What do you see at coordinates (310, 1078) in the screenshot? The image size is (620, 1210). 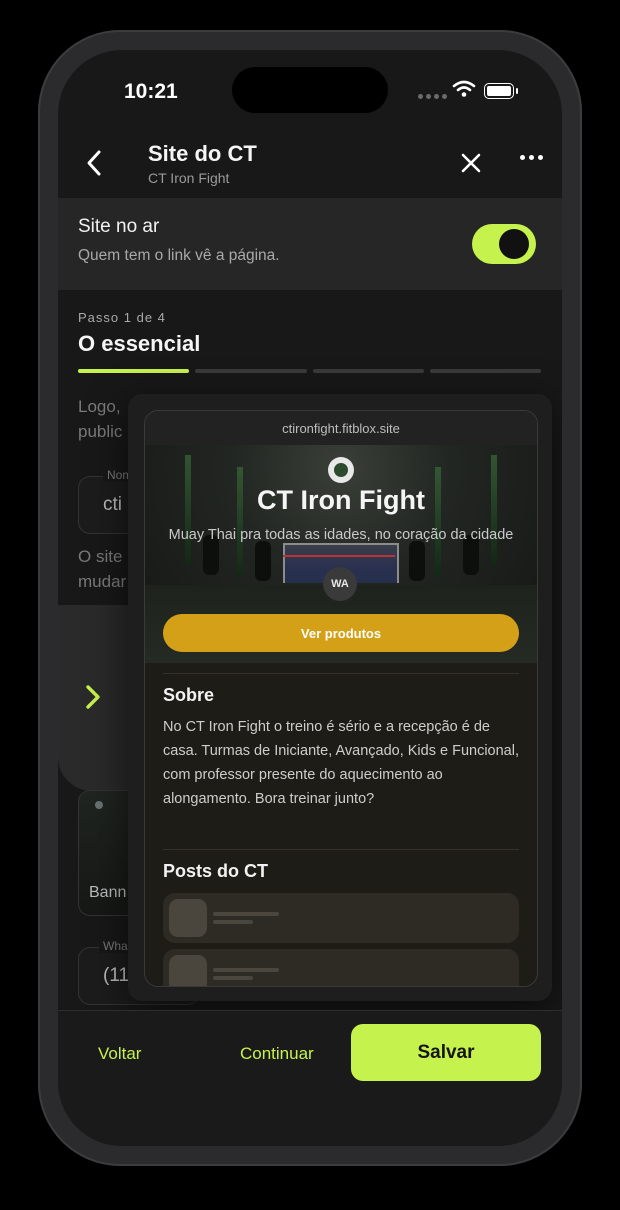 I see `bottom-action-bar: Voltar Continuar Salvar` at bounding box center [310, 1078].